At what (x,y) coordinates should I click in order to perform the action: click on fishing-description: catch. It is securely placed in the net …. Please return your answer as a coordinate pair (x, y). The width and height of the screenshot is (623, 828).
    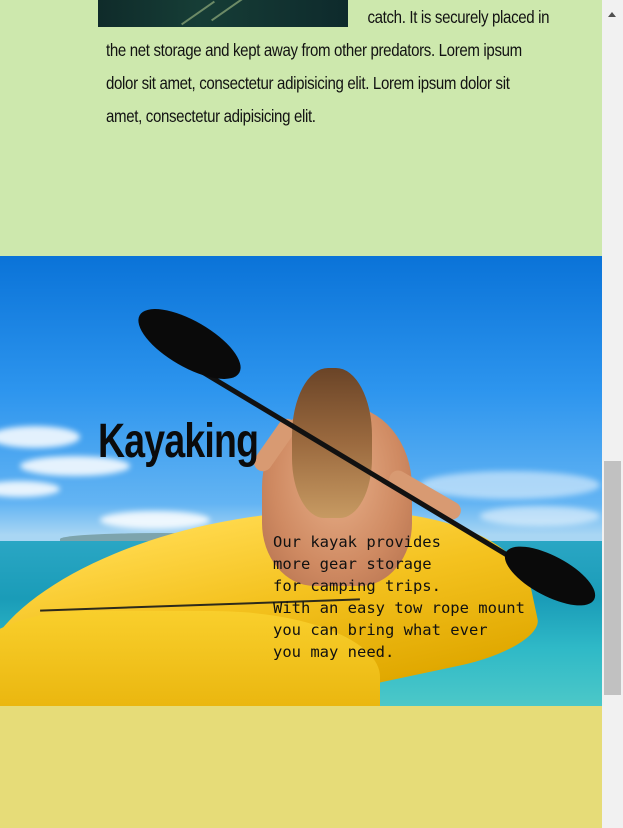
    Looking at the image, I should click on (328, 67).